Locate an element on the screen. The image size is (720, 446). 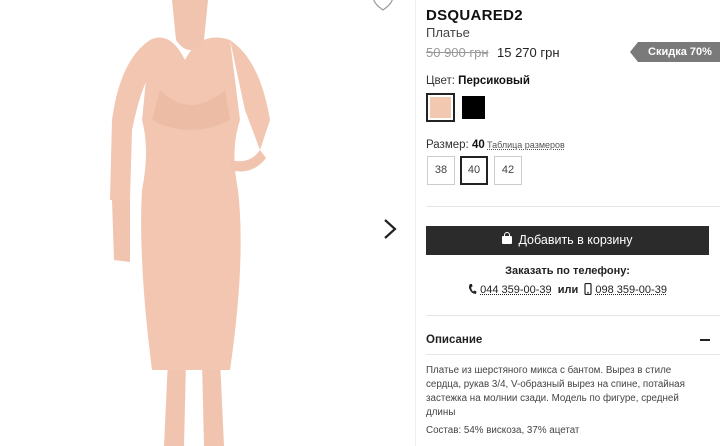
color-label: Цвет: Персиковый is located at coordinates (478, 81).